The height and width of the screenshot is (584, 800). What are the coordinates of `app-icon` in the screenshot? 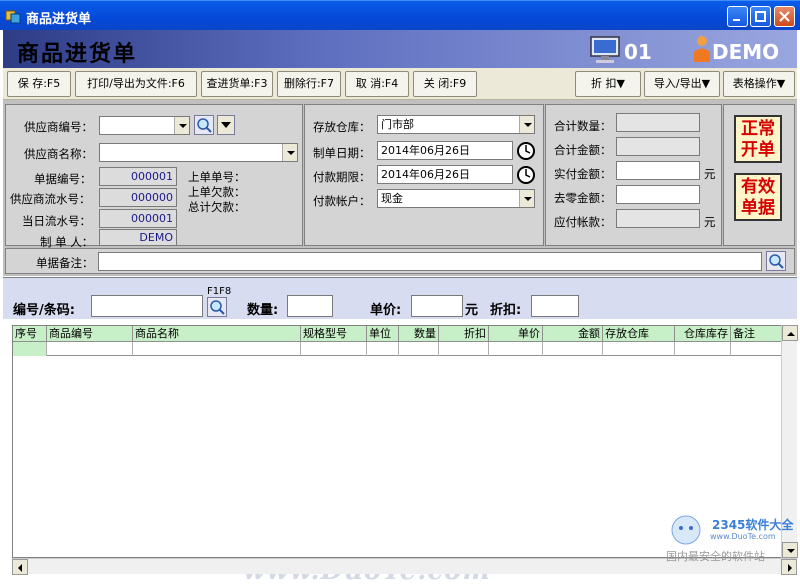 It's located at (13, 17).